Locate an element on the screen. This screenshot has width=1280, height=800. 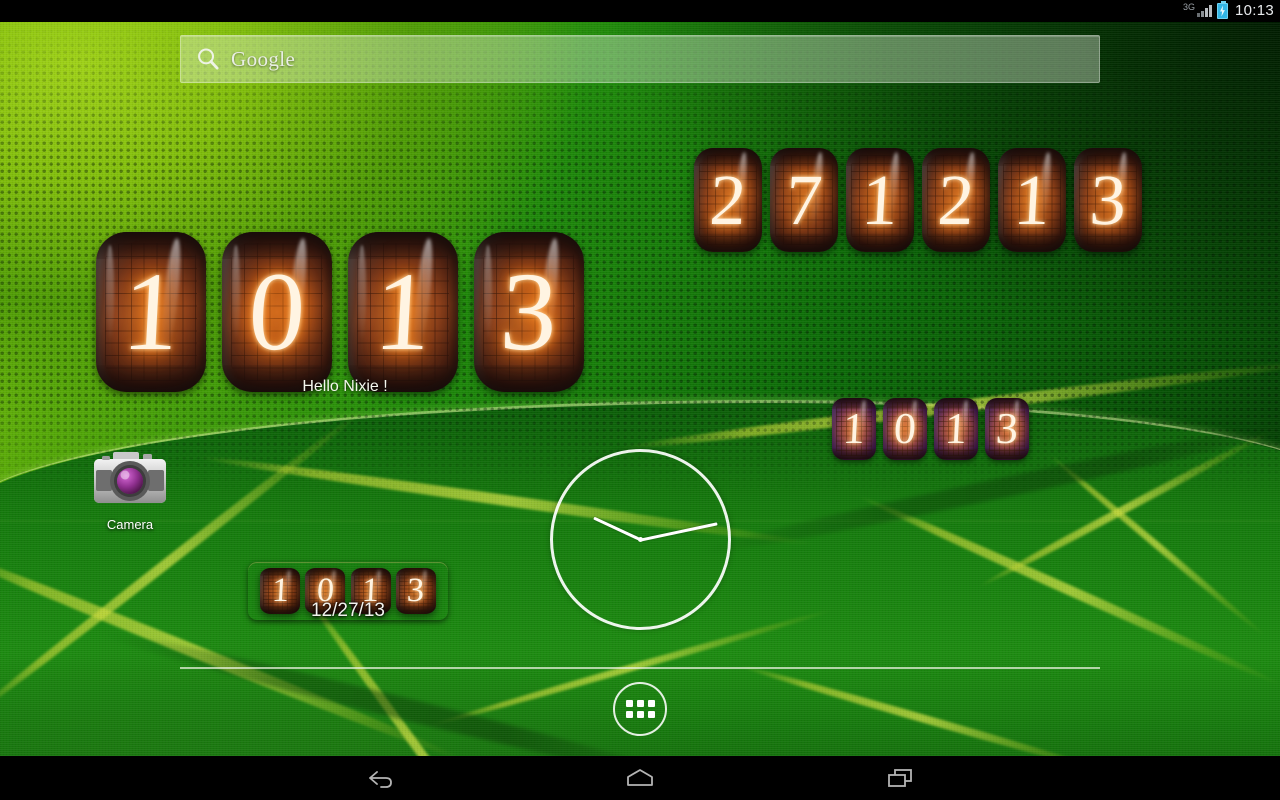
status-bar: 3G 10:13 is located at coordinates (640, 11).